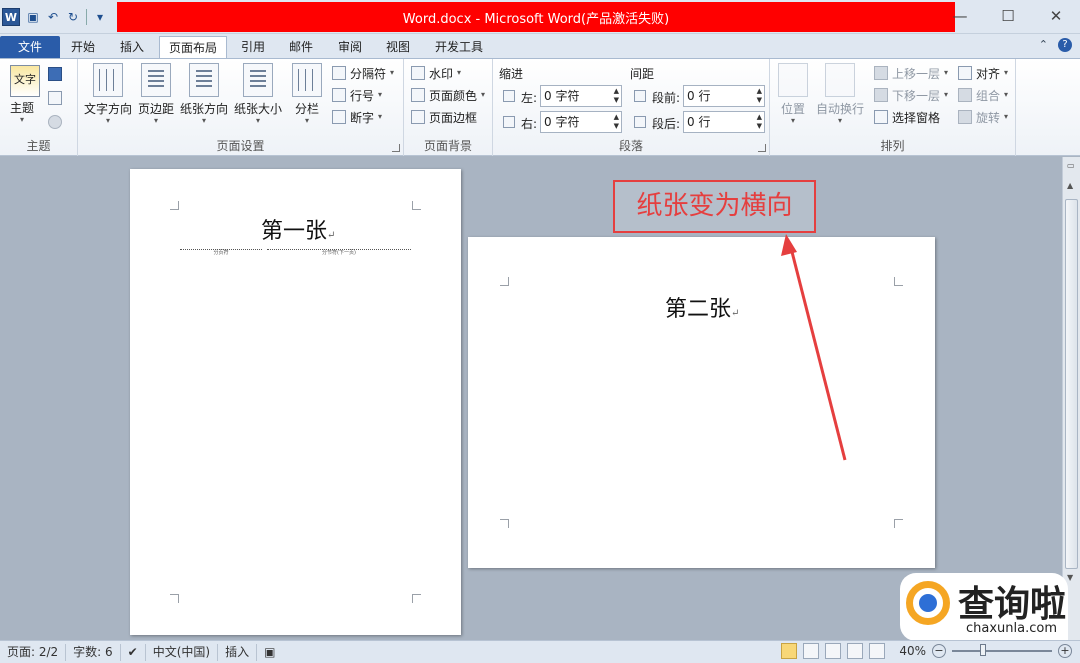  I want to click on theme-colors-icon, so click(55, 74).